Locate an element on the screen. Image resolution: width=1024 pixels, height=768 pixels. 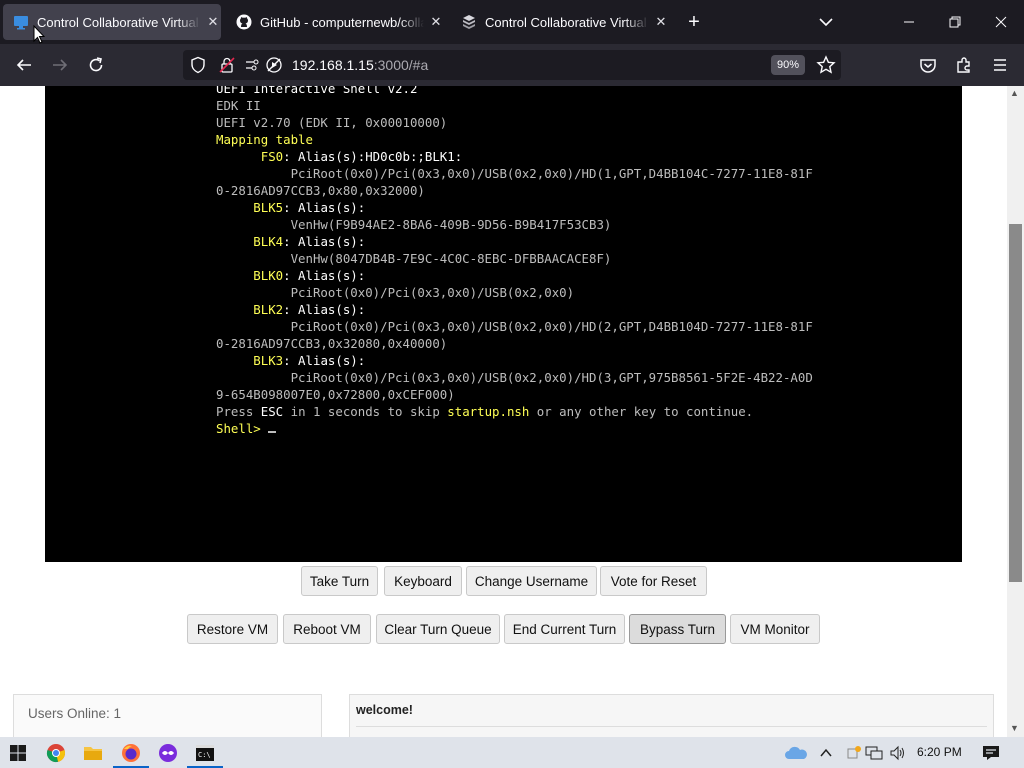
console-line: Mapping table is located at coordinates (264, 139).